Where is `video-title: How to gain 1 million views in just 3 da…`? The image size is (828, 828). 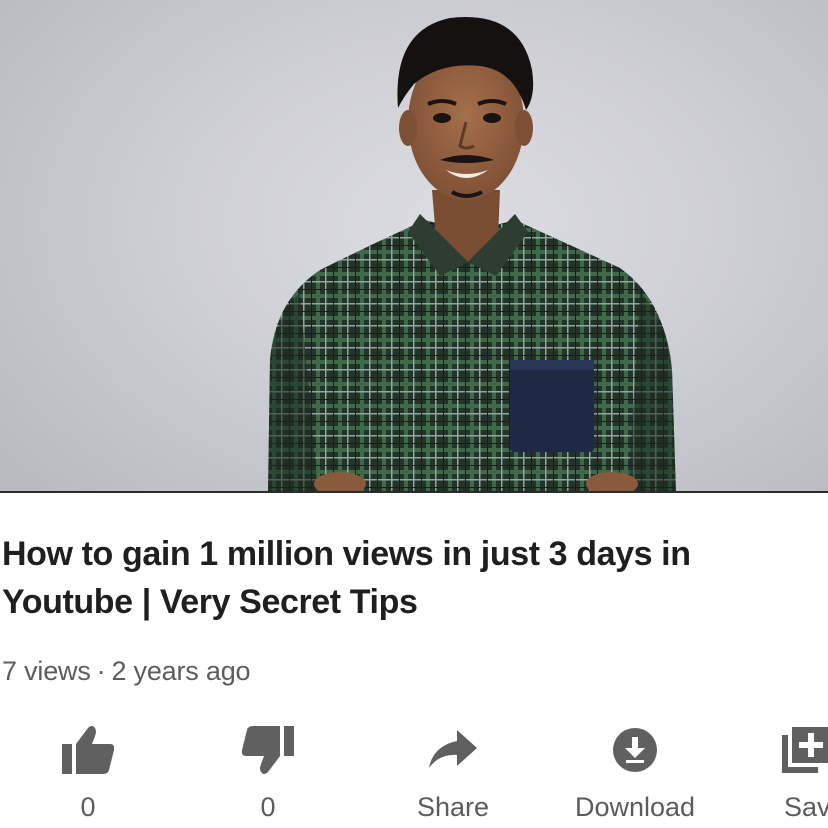 video-title: How to gain 1 million views in just 3 da… is located at coordinates (346, 578).